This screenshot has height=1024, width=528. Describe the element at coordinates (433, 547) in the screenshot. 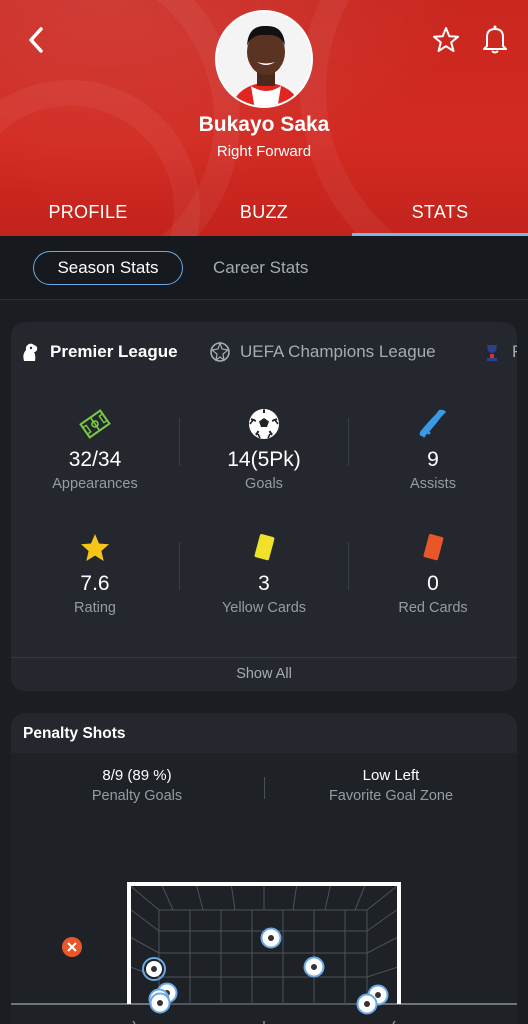

I see `red-card-icon` at that location.